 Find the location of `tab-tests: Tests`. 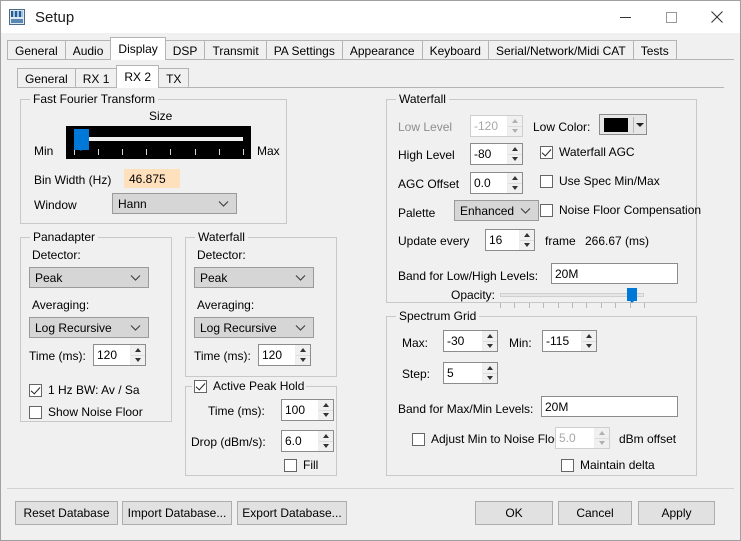

tab-tests: Tests is located at coordinates (654, 50).